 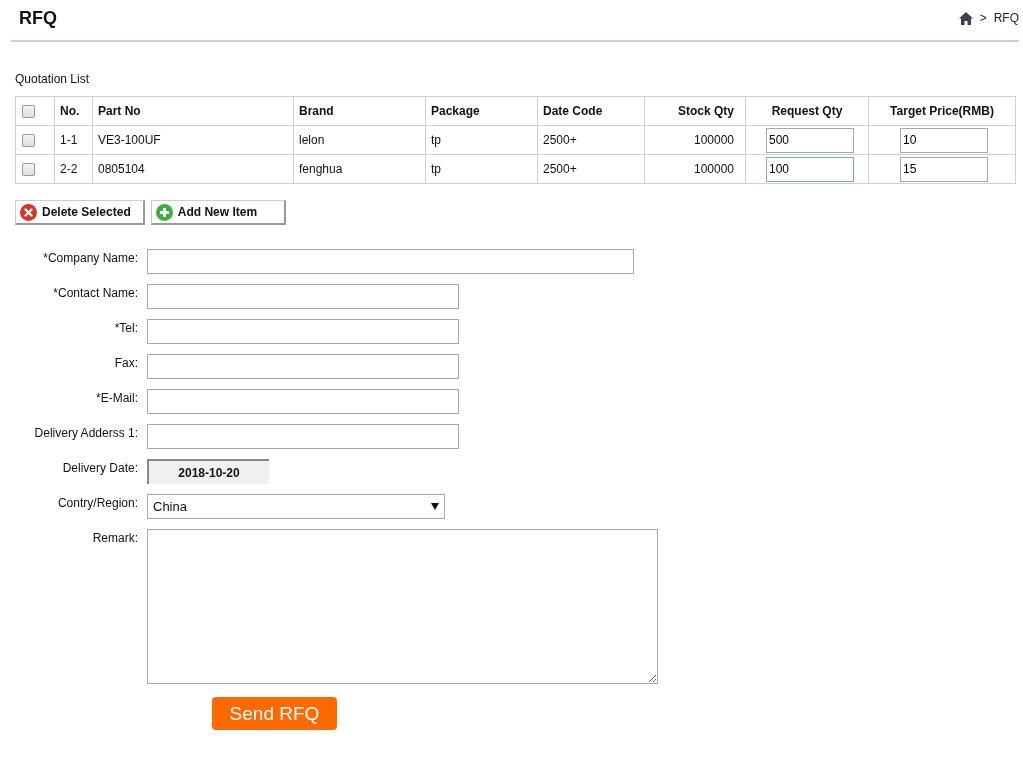 What do you see at coordinates (38, 18) in the screenshot?
I see `page-title: RFQ` at bounding box center [38, 18].